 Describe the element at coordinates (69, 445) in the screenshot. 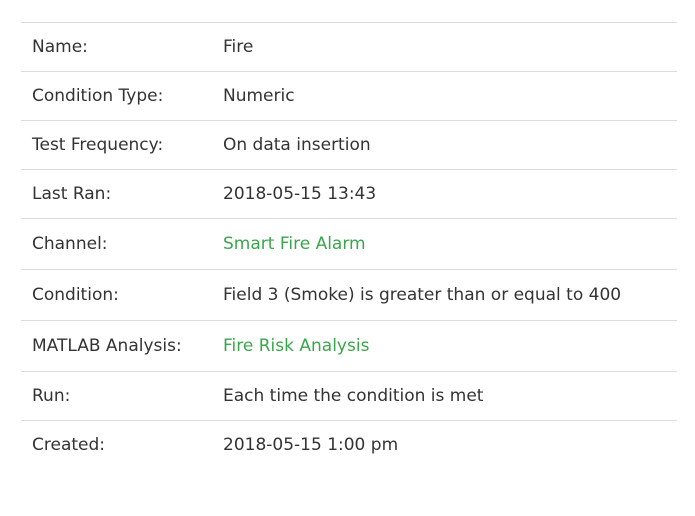

I see `row-label-created: Created:` at that location.